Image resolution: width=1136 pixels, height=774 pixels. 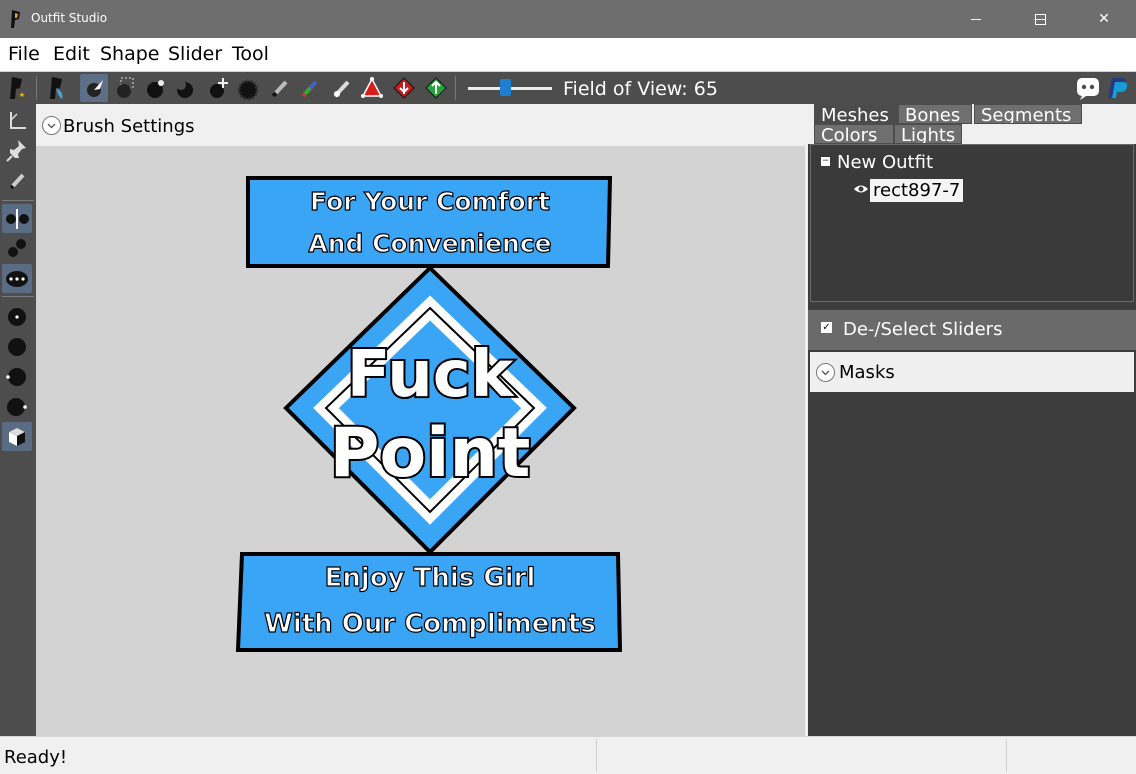 I want to click on mesh-tree: − New Outfit rect897-7, so click(x=972, y=223).